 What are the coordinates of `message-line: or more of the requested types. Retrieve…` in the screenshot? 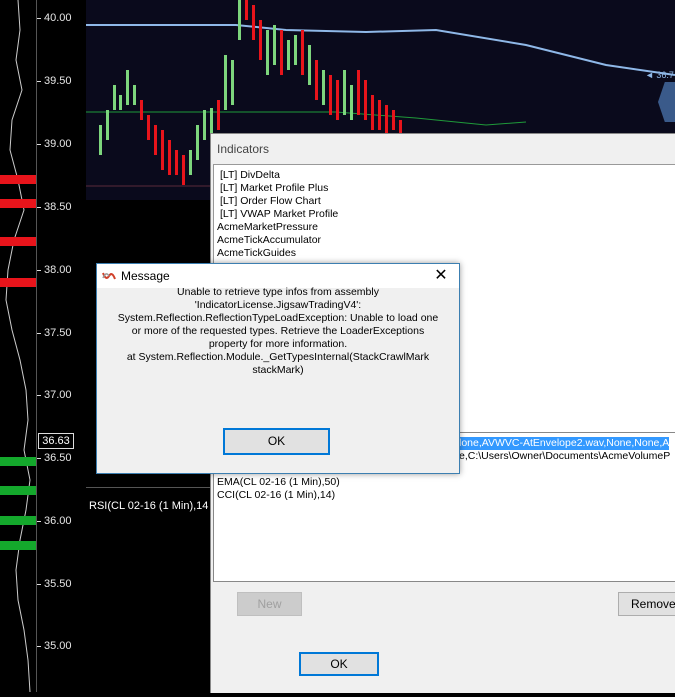 It's located at (278, 331).